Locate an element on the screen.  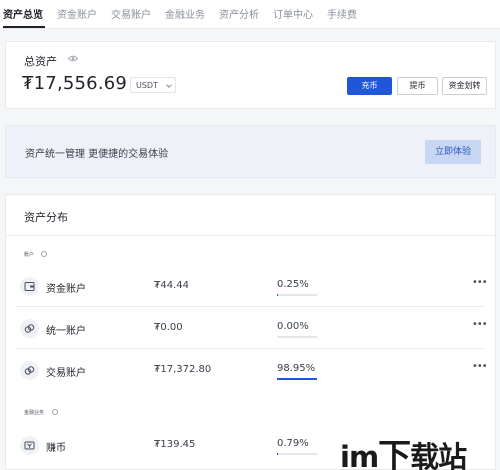
row-amount: ₮139.45 is located at coordinates (175, 444).